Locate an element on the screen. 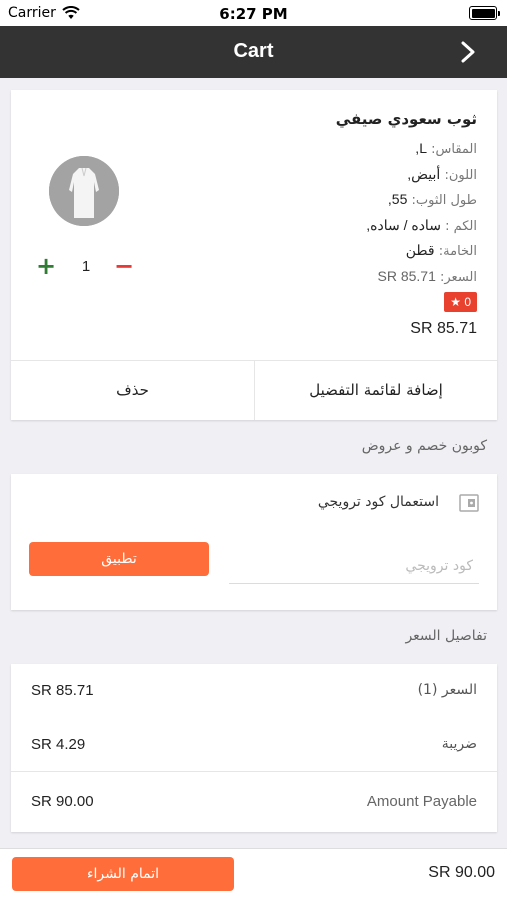 The width and height of the screenshot is (507, 900). product-name: ثوب سعودي صيفي is located at coordinates (406, 119).